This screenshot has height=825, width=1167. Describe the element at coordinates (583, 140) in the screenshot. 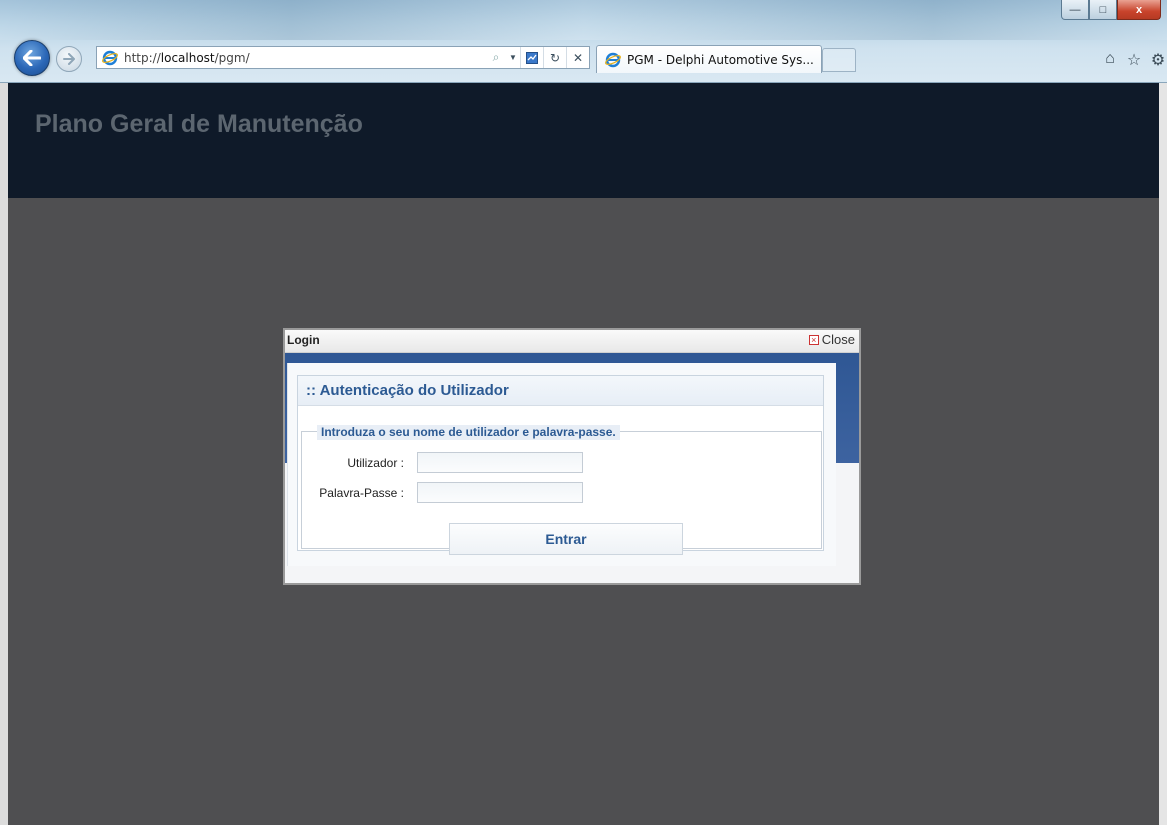

I see `site-header: Plano Geral de Manutenção` at that location.